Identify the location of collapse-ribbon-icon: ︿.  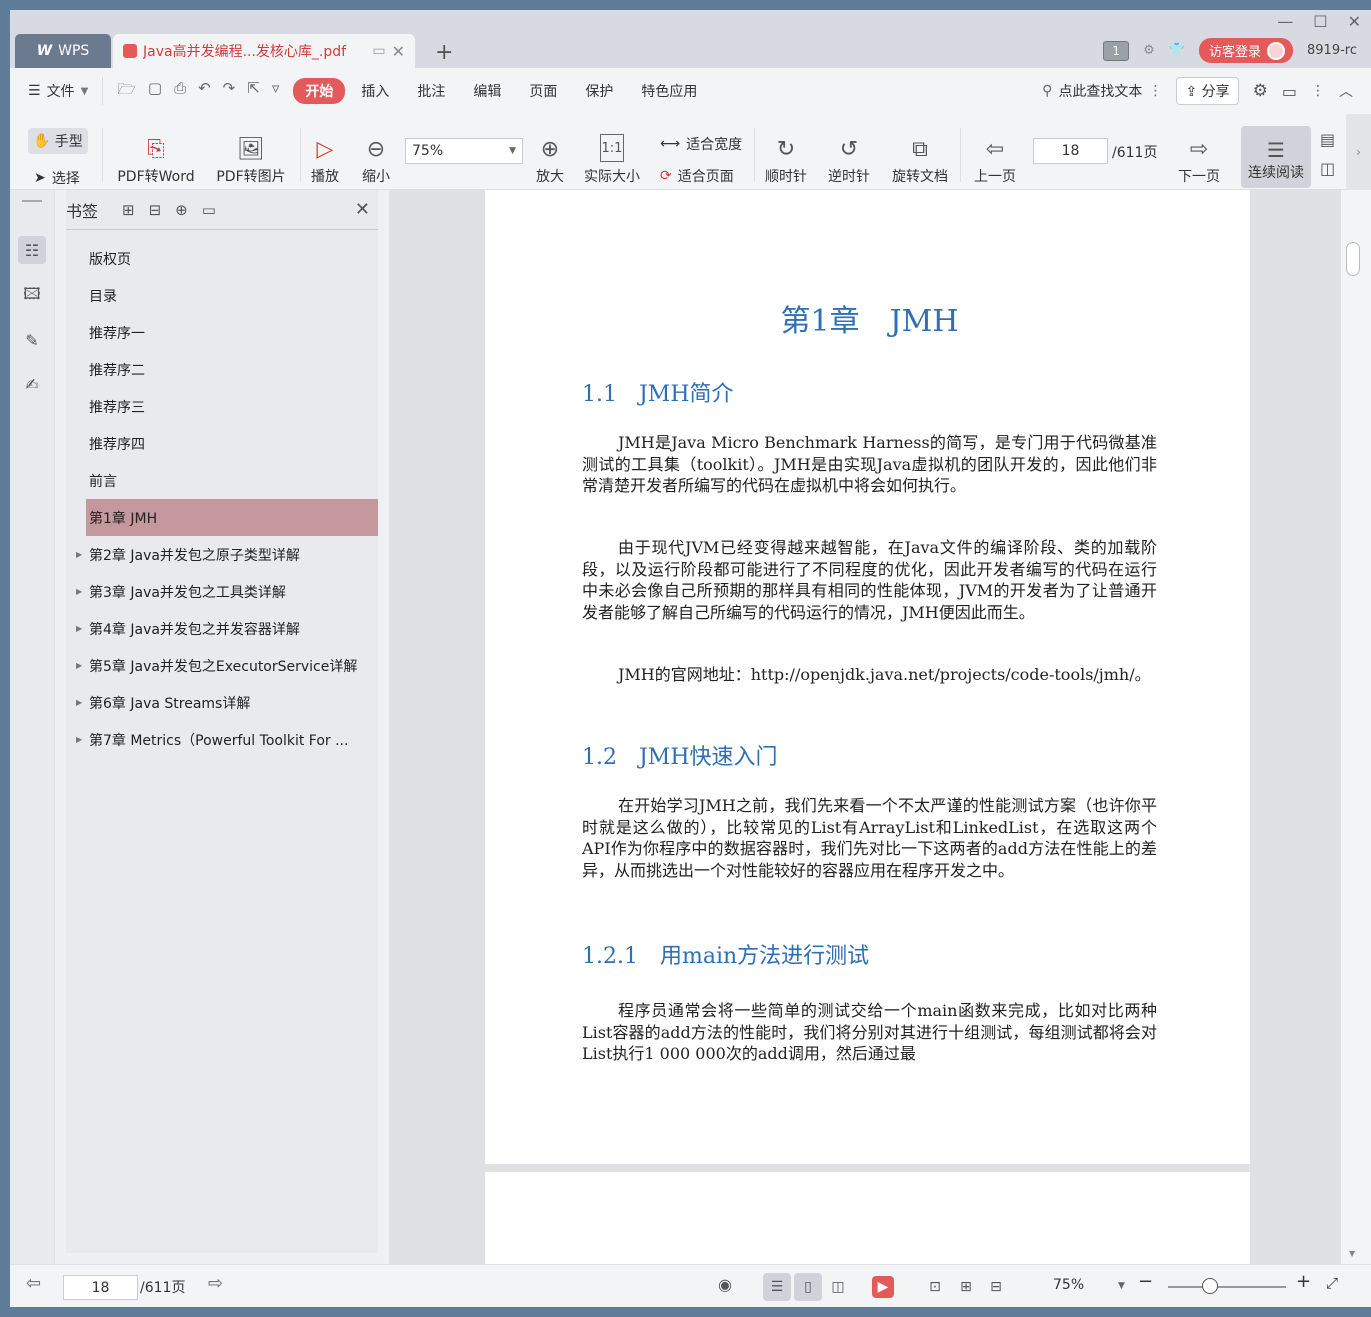
(1346, 91).